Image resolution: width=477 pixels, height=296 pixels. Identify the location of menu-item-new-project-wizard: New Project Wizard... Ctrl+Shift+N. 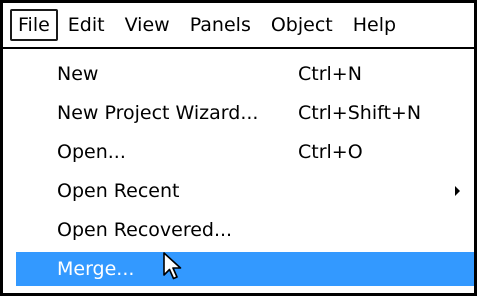
(245, 113).